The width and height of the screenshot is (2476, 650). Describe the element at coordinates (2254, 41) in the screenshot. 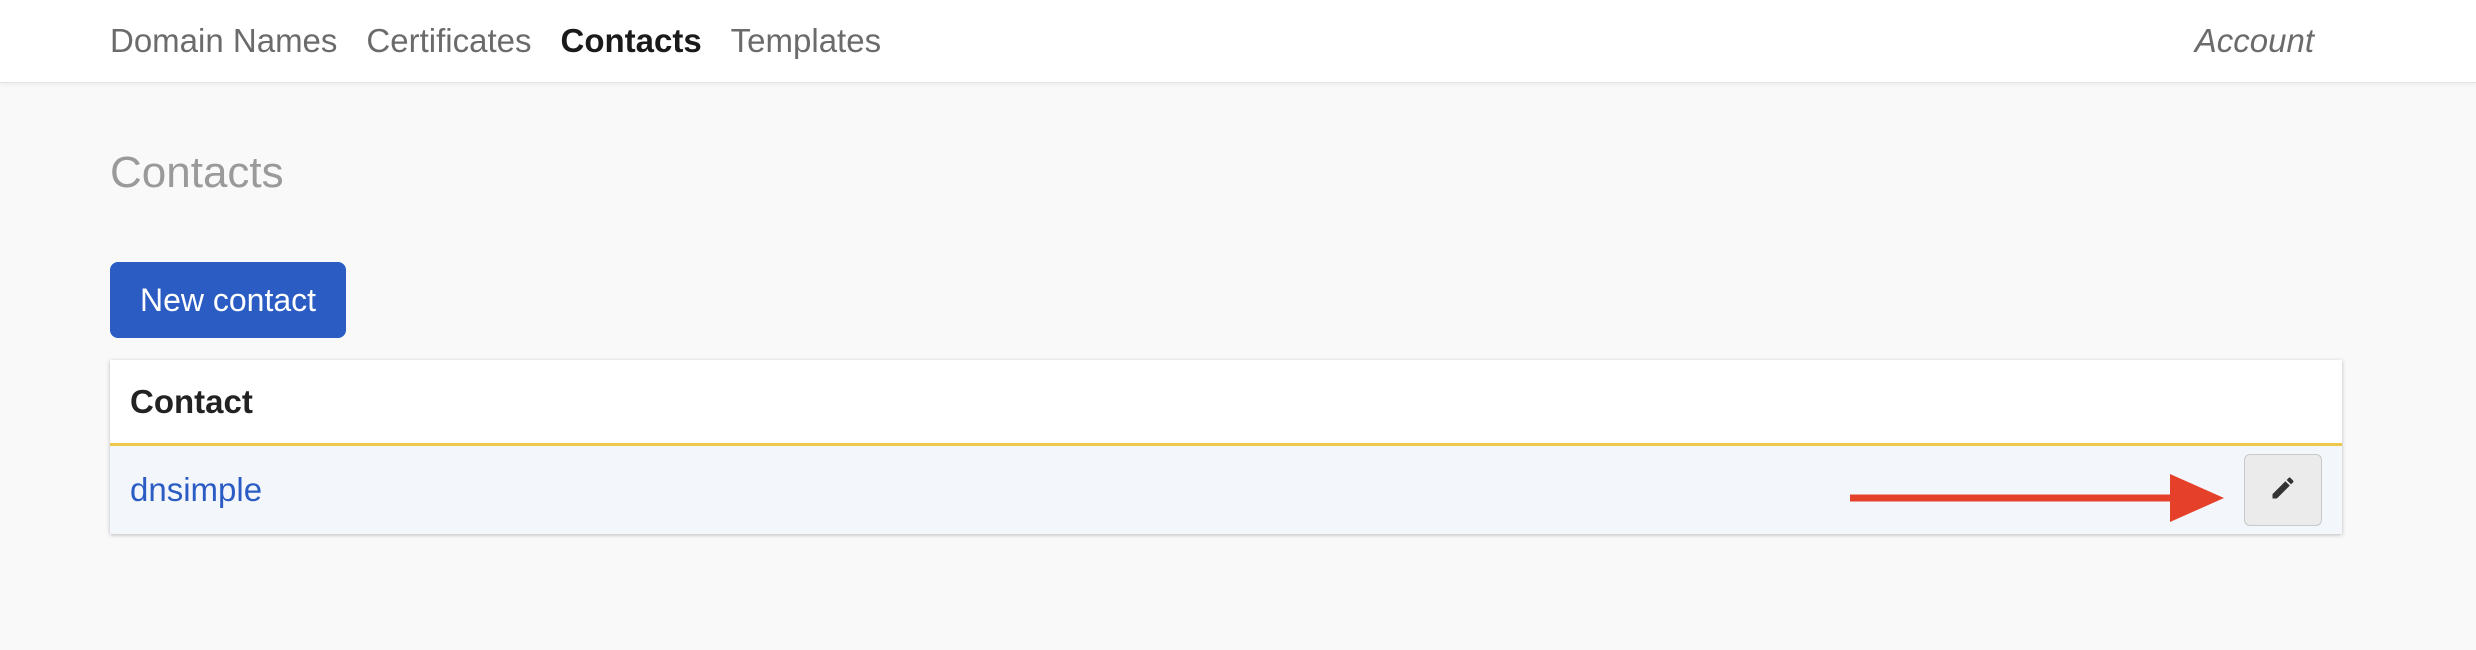

I see `account-link: Account` at that location.